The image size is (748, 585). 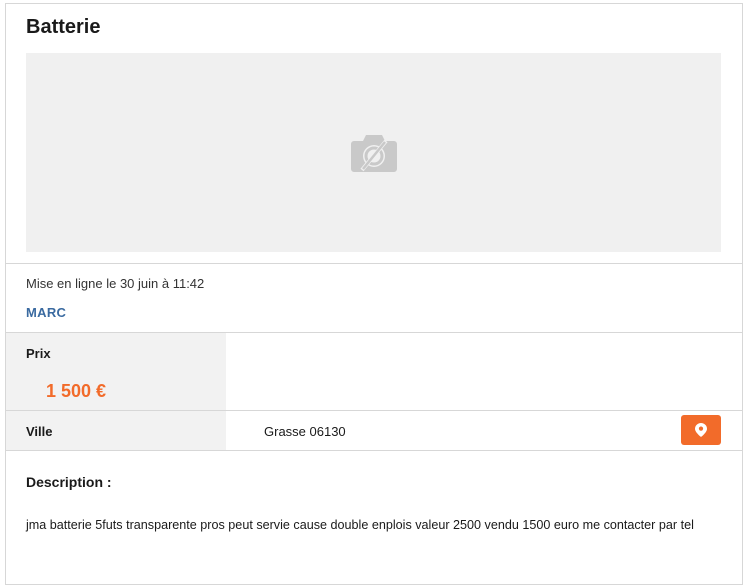 What do you see at coordinates (116, 430) in the screenshot?
I see `city-label-cell: Ville` at bounding box center [116, 430].